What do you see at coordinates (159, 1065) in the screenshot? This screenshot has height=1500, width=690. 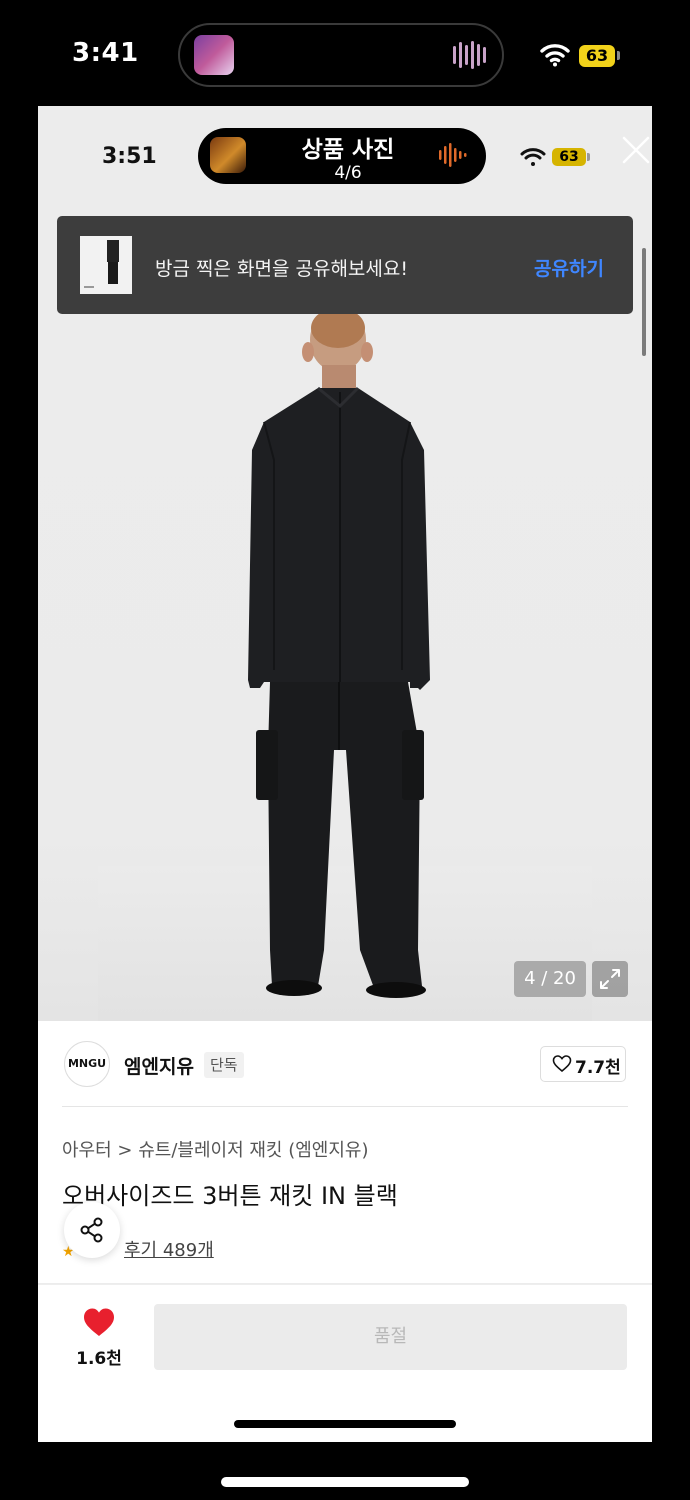 I see `brand-name: 엠엔지유` at bounding box center [159, 1065].